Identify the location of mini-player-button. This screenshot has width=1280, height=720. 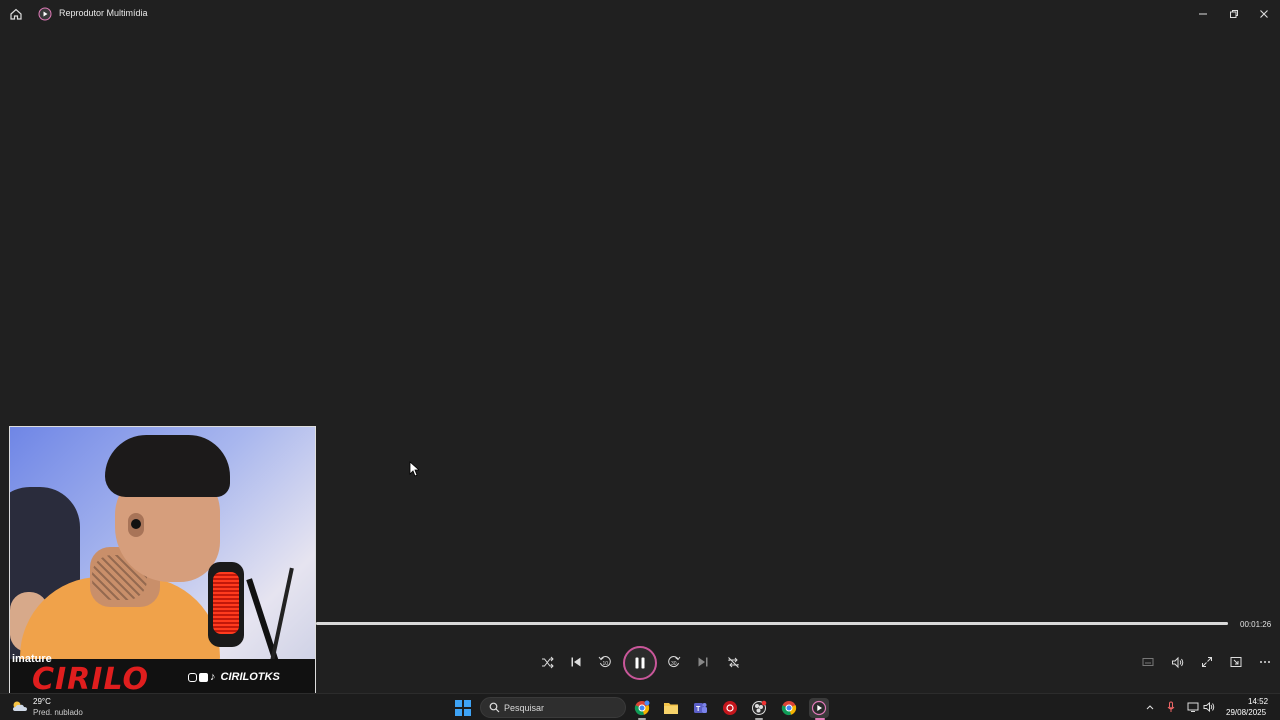
(1236, 662).